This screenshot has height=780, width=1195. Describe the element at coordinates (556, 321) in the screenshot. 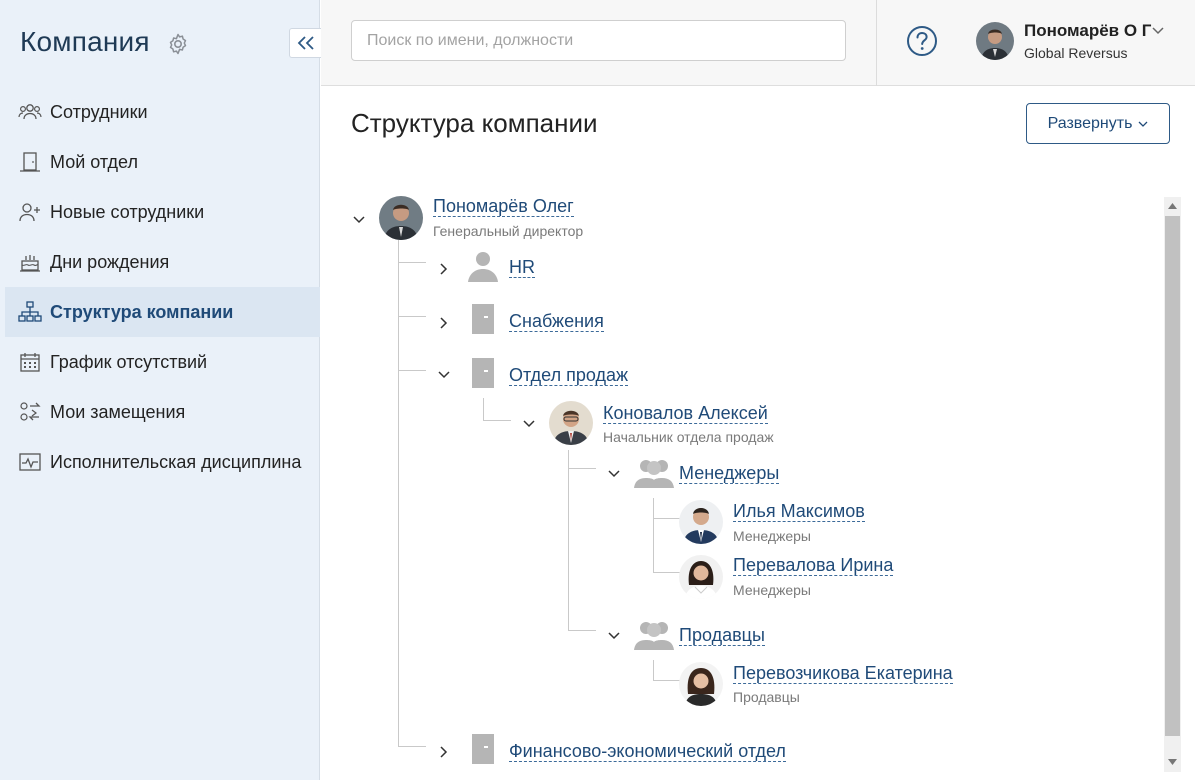

I see `department-name-link: Снабжения` at that location.